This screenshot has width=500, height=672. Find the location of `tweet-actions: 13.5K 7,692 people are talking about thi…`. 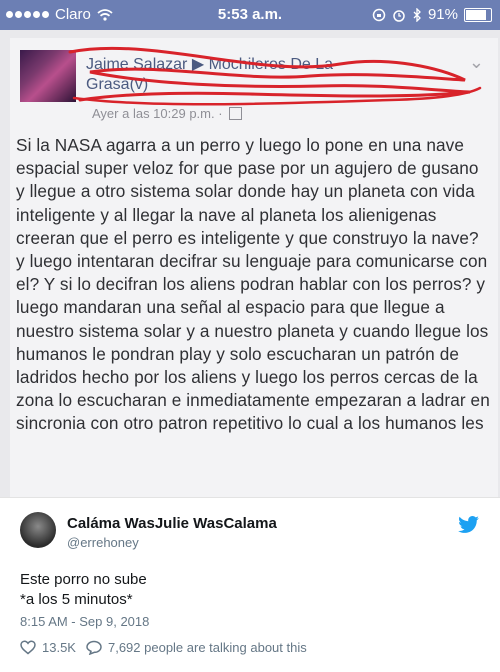

tweet-actions: 13.5K 7,692 people are talking about thi… is located at coordinates (163, 647).